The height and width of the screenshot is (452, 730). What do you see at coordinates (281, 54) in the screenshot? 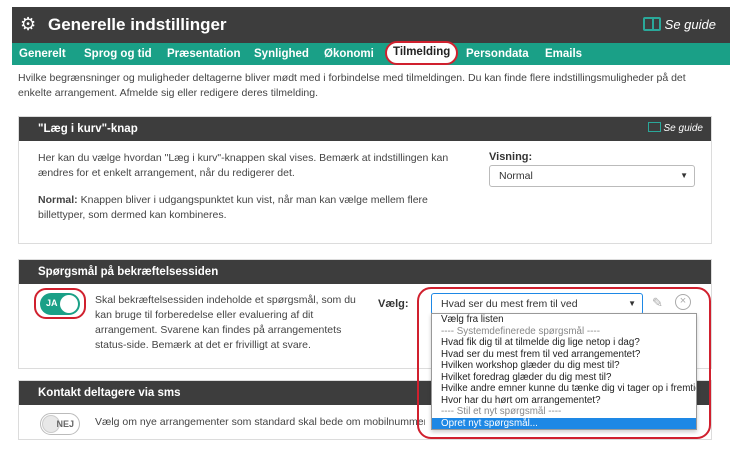
I see `tab-synlighed: Synlighed` at bounding box center [281, 54].